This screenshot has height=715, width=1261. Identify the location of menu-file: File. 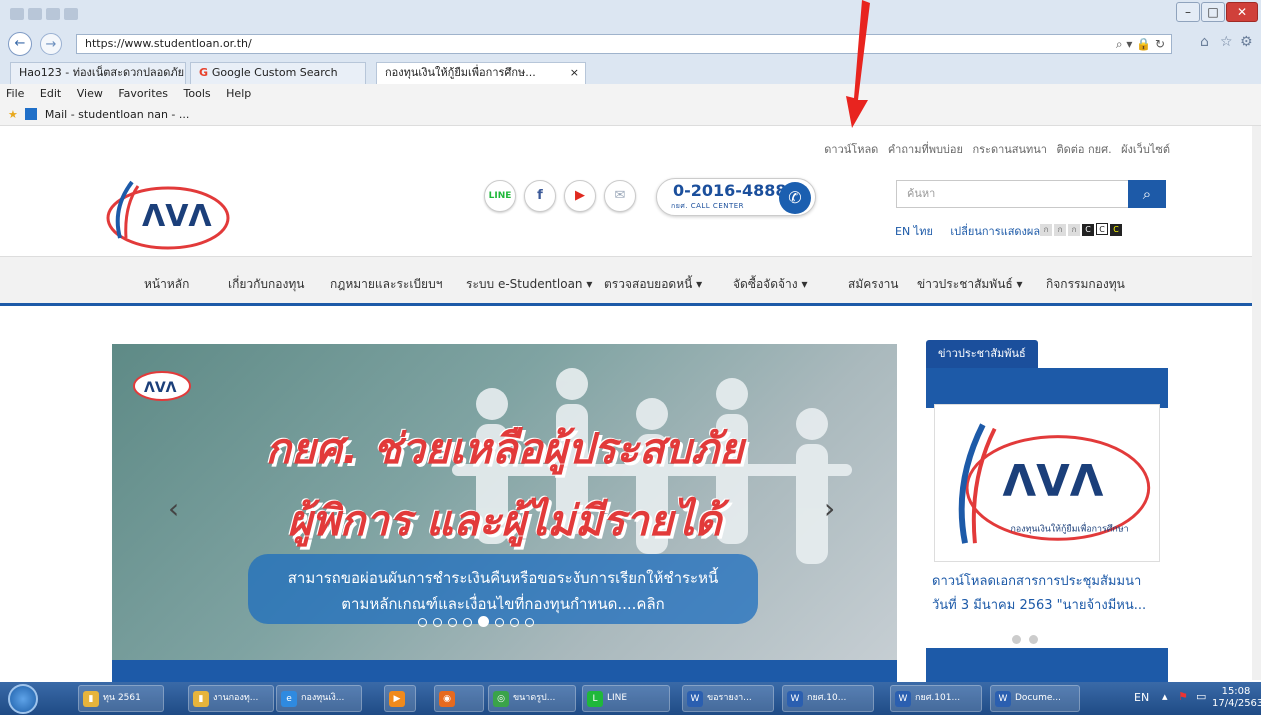
(15, 93).